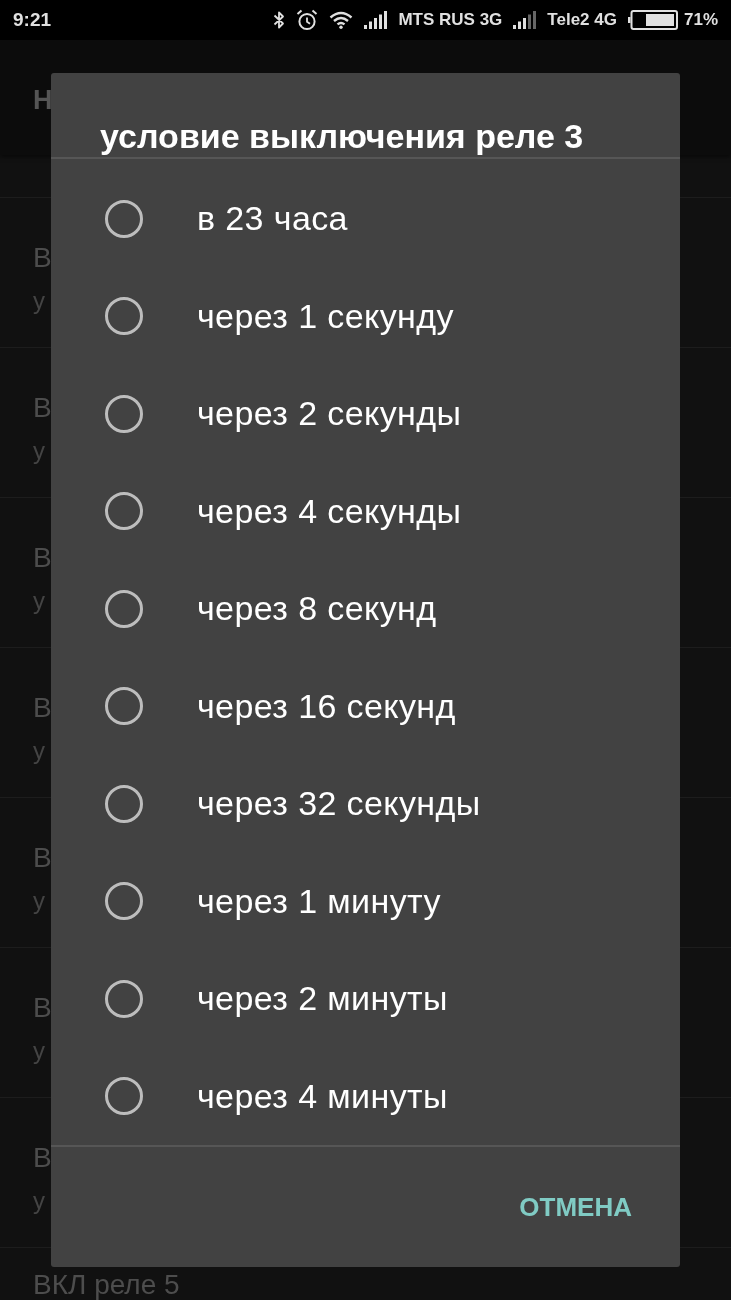 The height and width of the screenshot is (1300, 731). Describe the element at coordinates (365, 901) in the screenshot. I see `radio-option: через 1 минуту` at that location.